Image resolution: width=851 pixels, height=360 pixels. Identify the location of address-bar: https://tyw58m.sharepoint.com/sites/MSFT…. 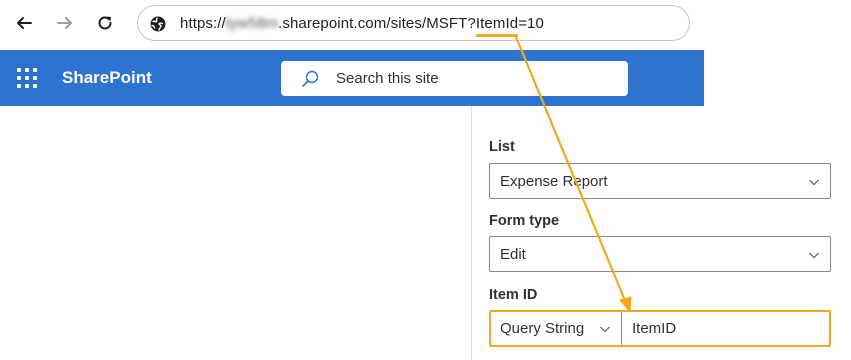
(413, 23).